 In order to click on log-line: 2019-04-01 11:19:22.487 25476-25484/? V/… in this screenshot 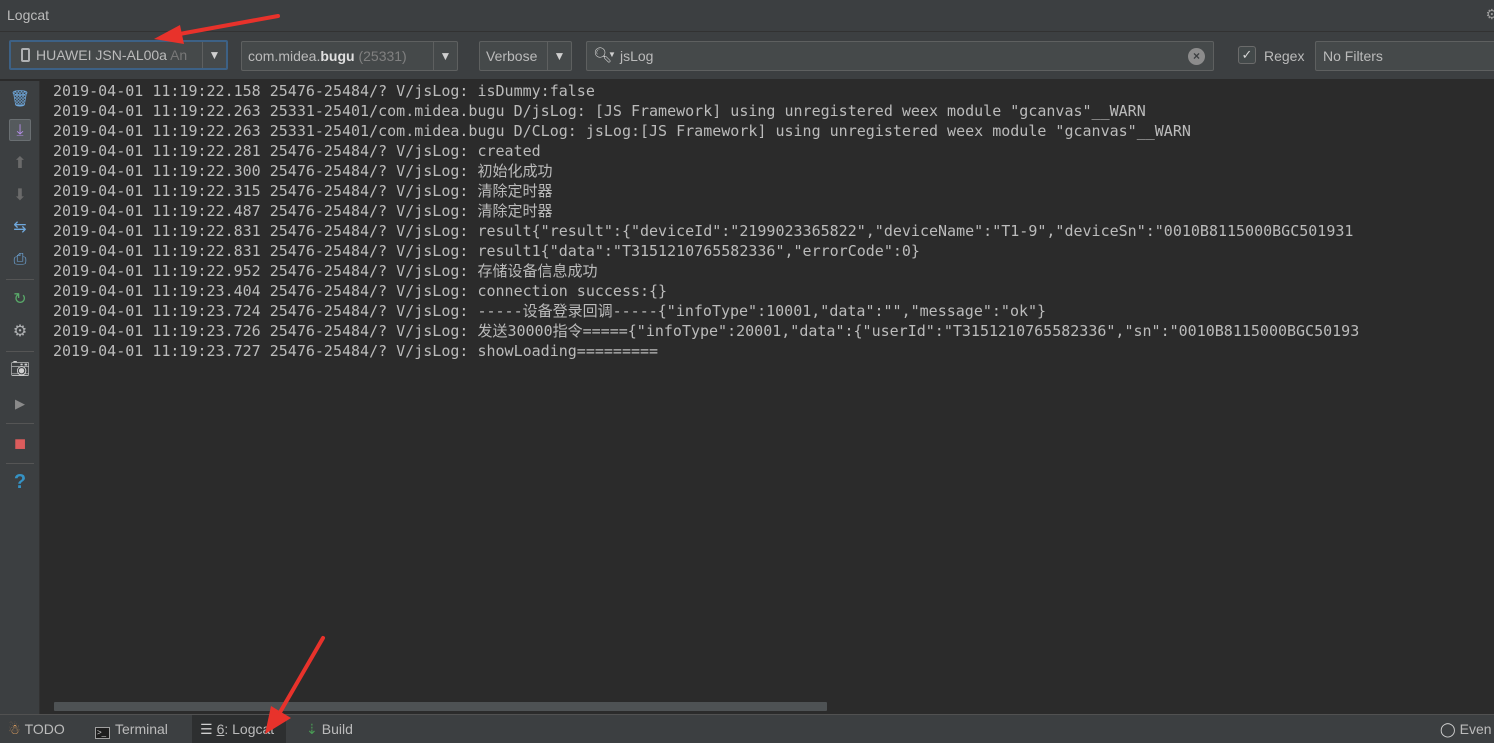, I will do `click(303, 211)`.